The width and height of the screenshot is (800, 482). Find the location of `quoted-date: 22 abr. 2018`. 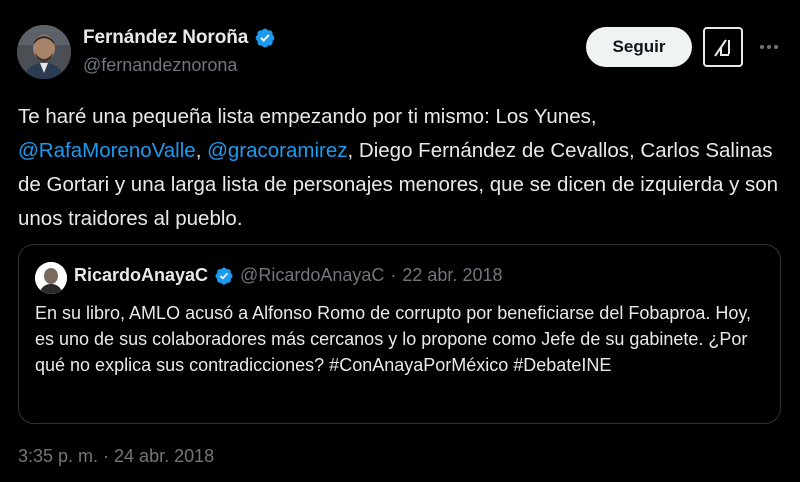

quoted-date: 22 abr. 2018 is located at coordinates (452, 275).